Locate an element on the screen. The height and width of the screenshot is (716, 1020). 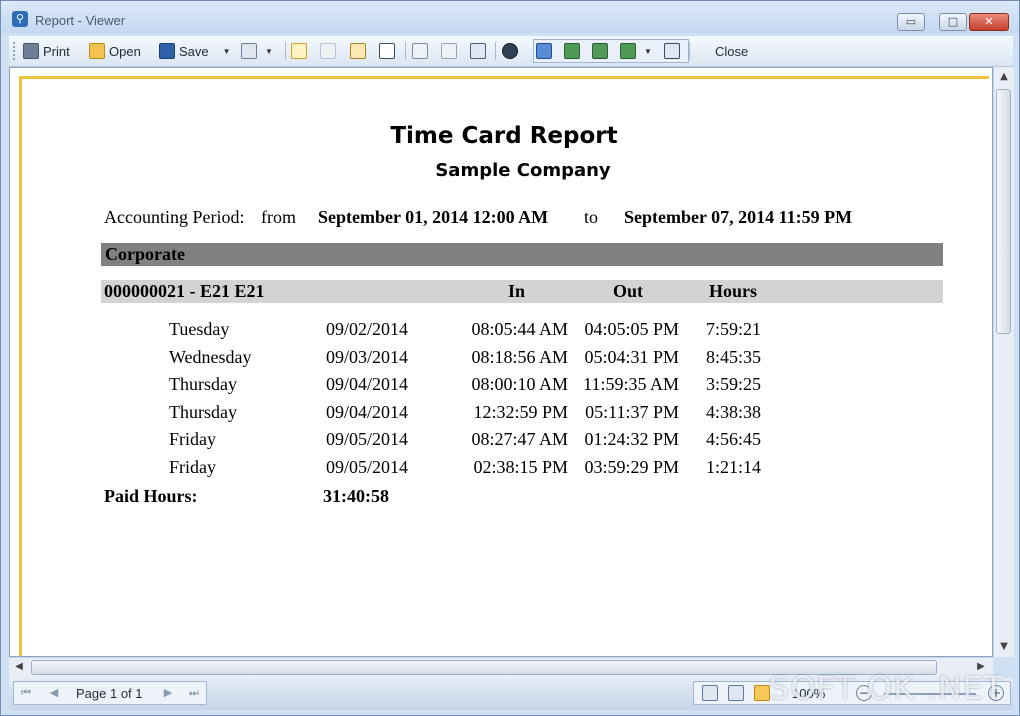
magnifier-app-icon: ⚲ is located at coordinates (20, 19).